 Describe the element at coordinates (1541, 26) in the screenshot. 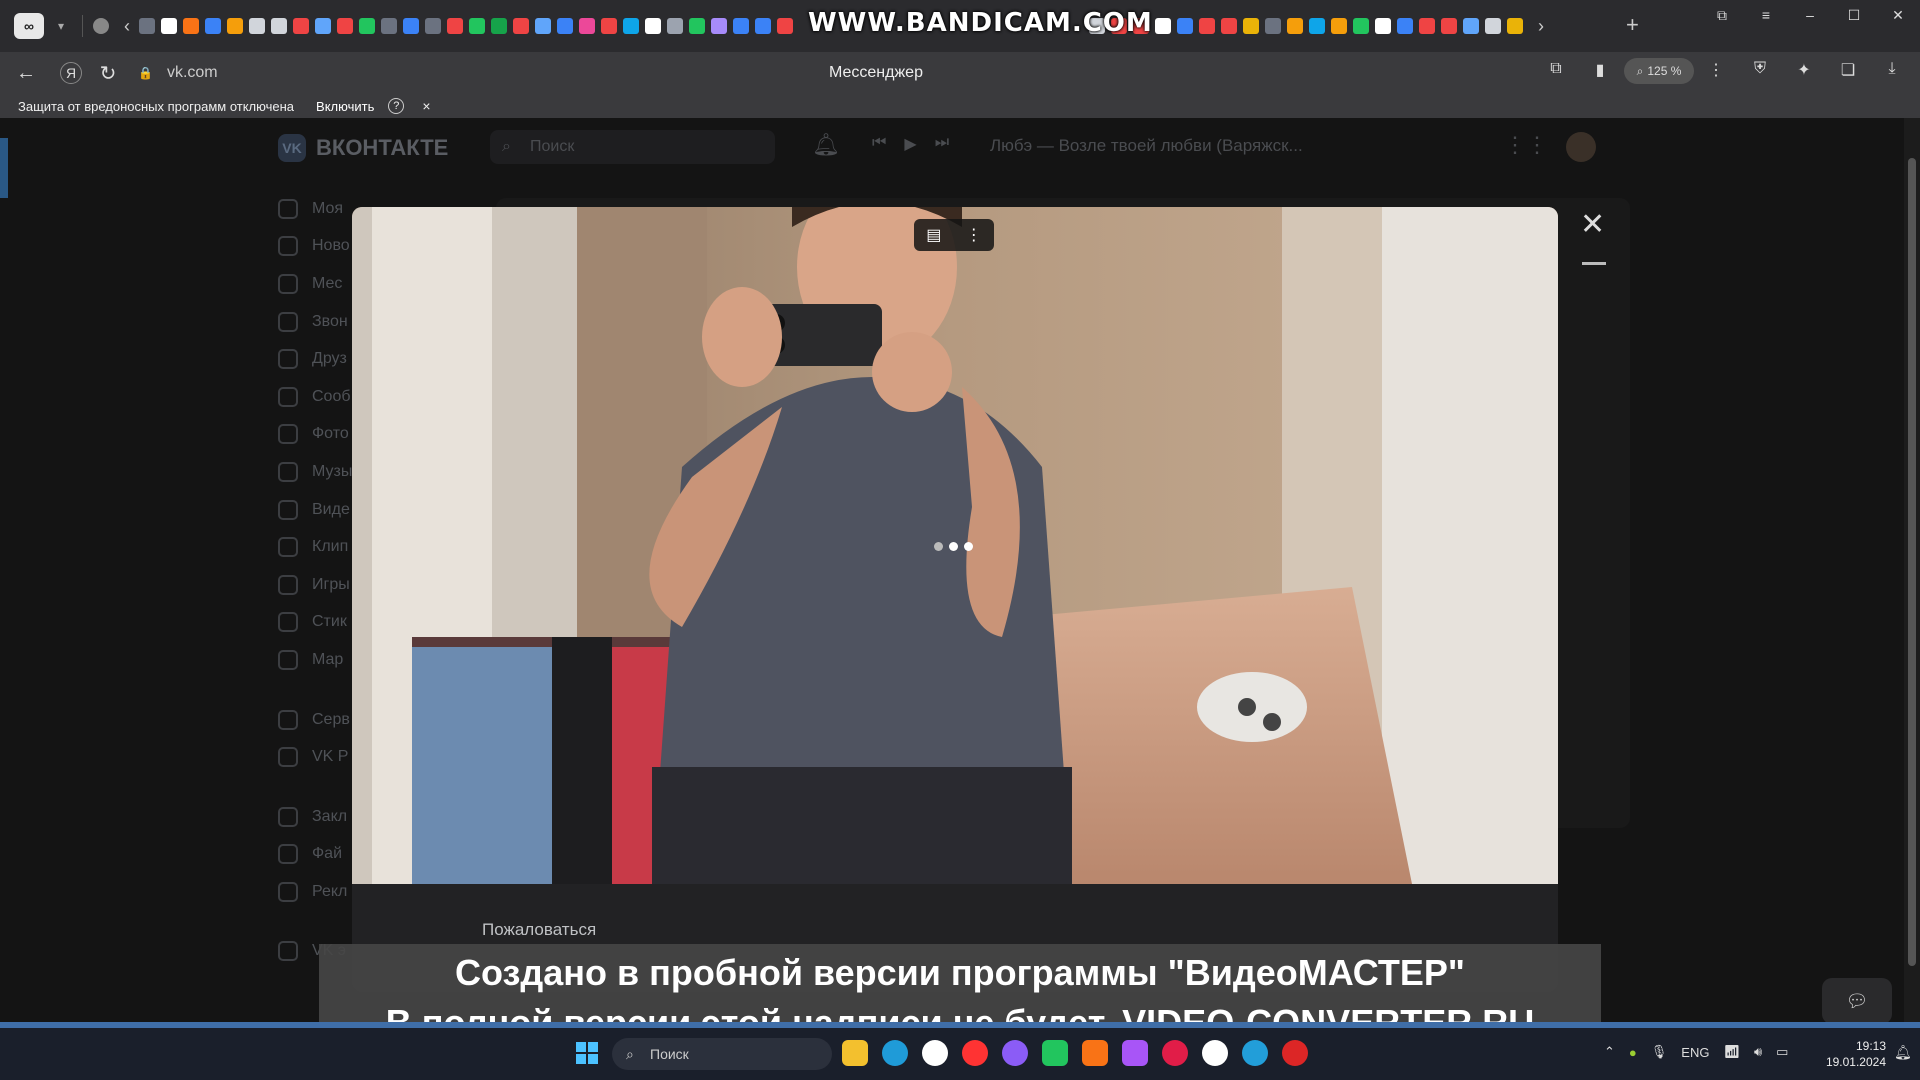

I see `tabs-scroll-right-icon: ›` at that location.